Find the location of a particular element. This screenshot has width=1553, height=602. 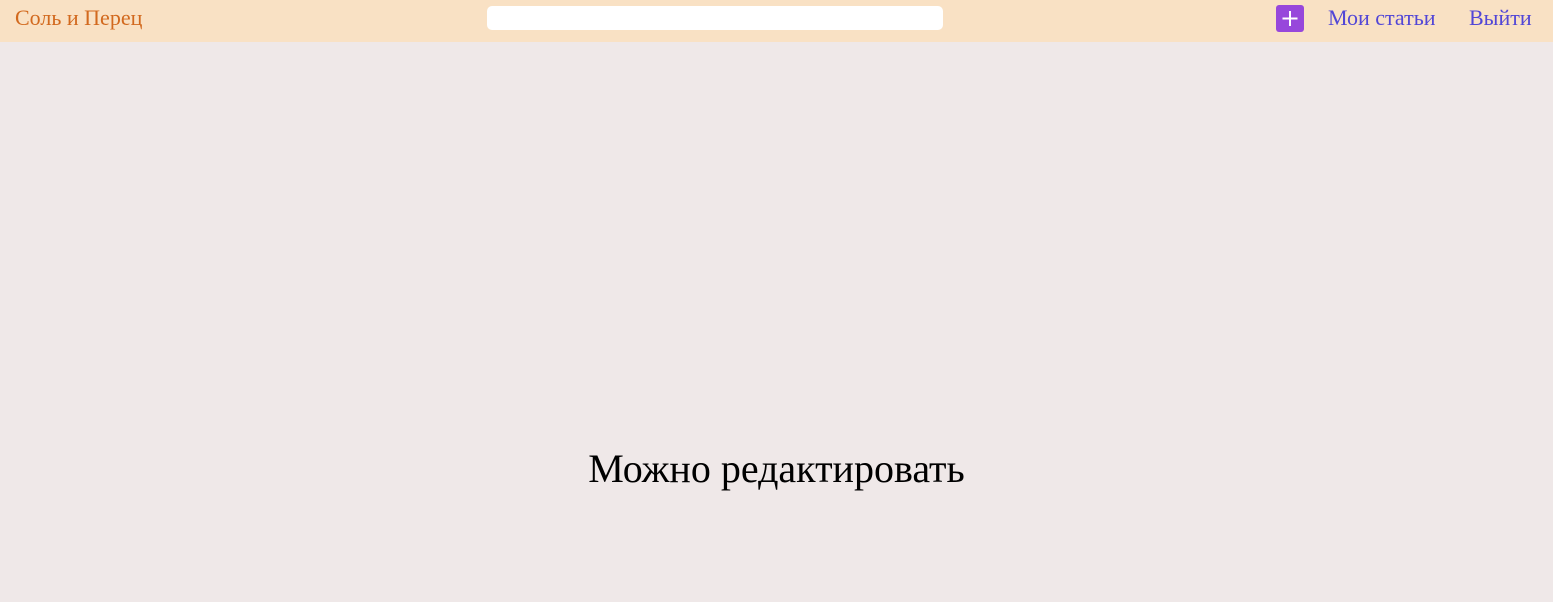

edit-status-message: Можно редактировать is located at coordinates (776, 468).